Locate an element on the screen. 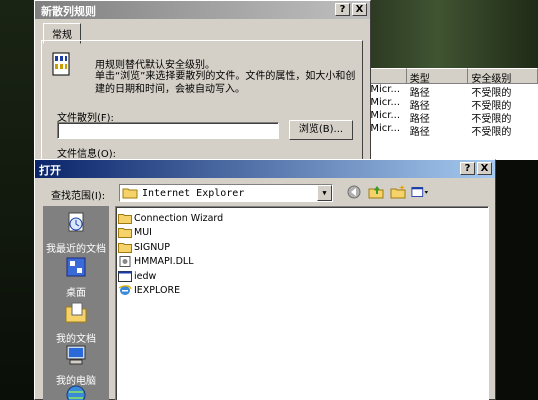 This screenshot has height=400, width=538. open-dialog-title: 打开 is located at coordinates (50, 170).